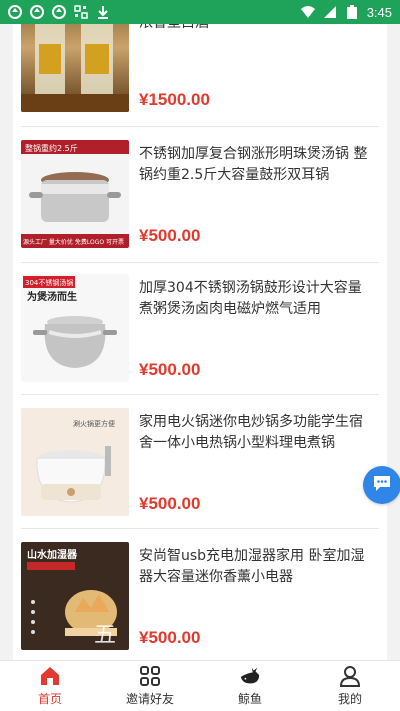 The height and width of the screenshot is (711, 400). I want to click on chat-bubble-icon, so click(382, 485).